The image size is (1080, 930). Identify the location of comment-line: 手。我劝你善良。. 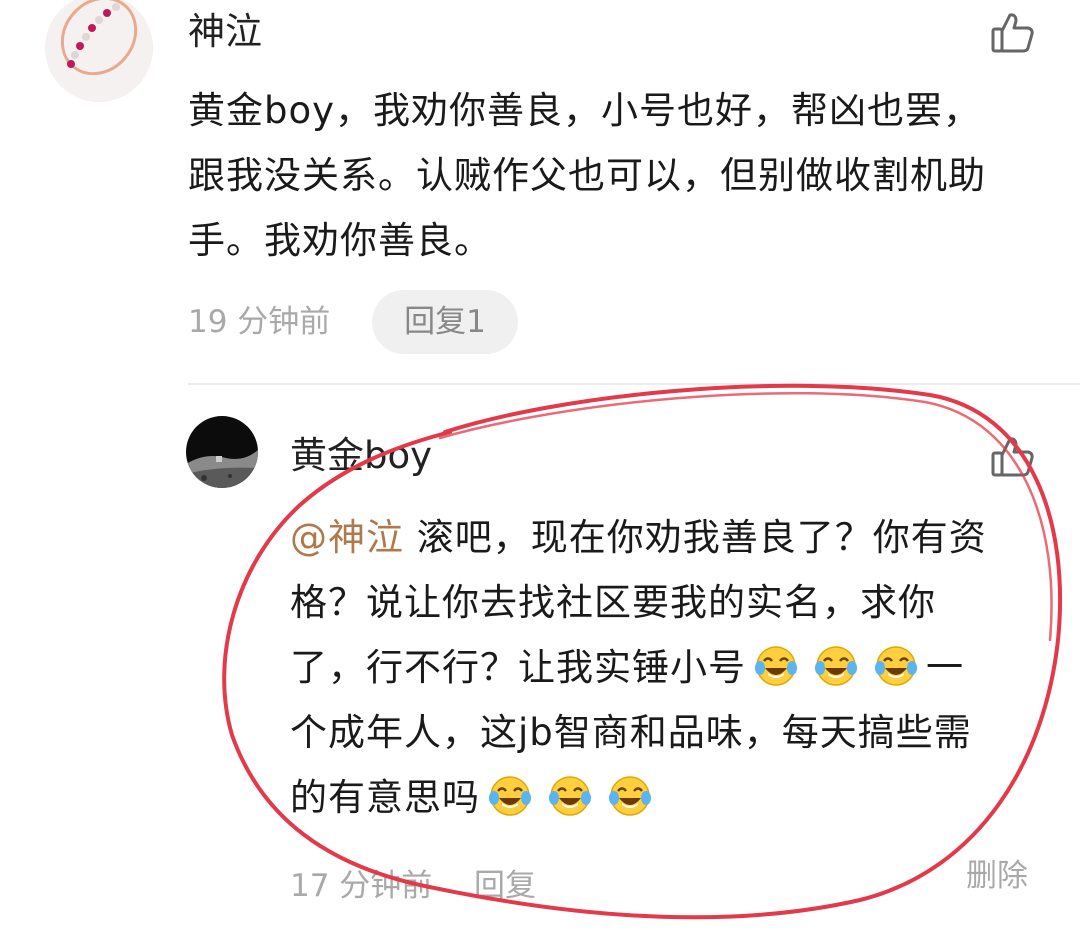
(340, 240).